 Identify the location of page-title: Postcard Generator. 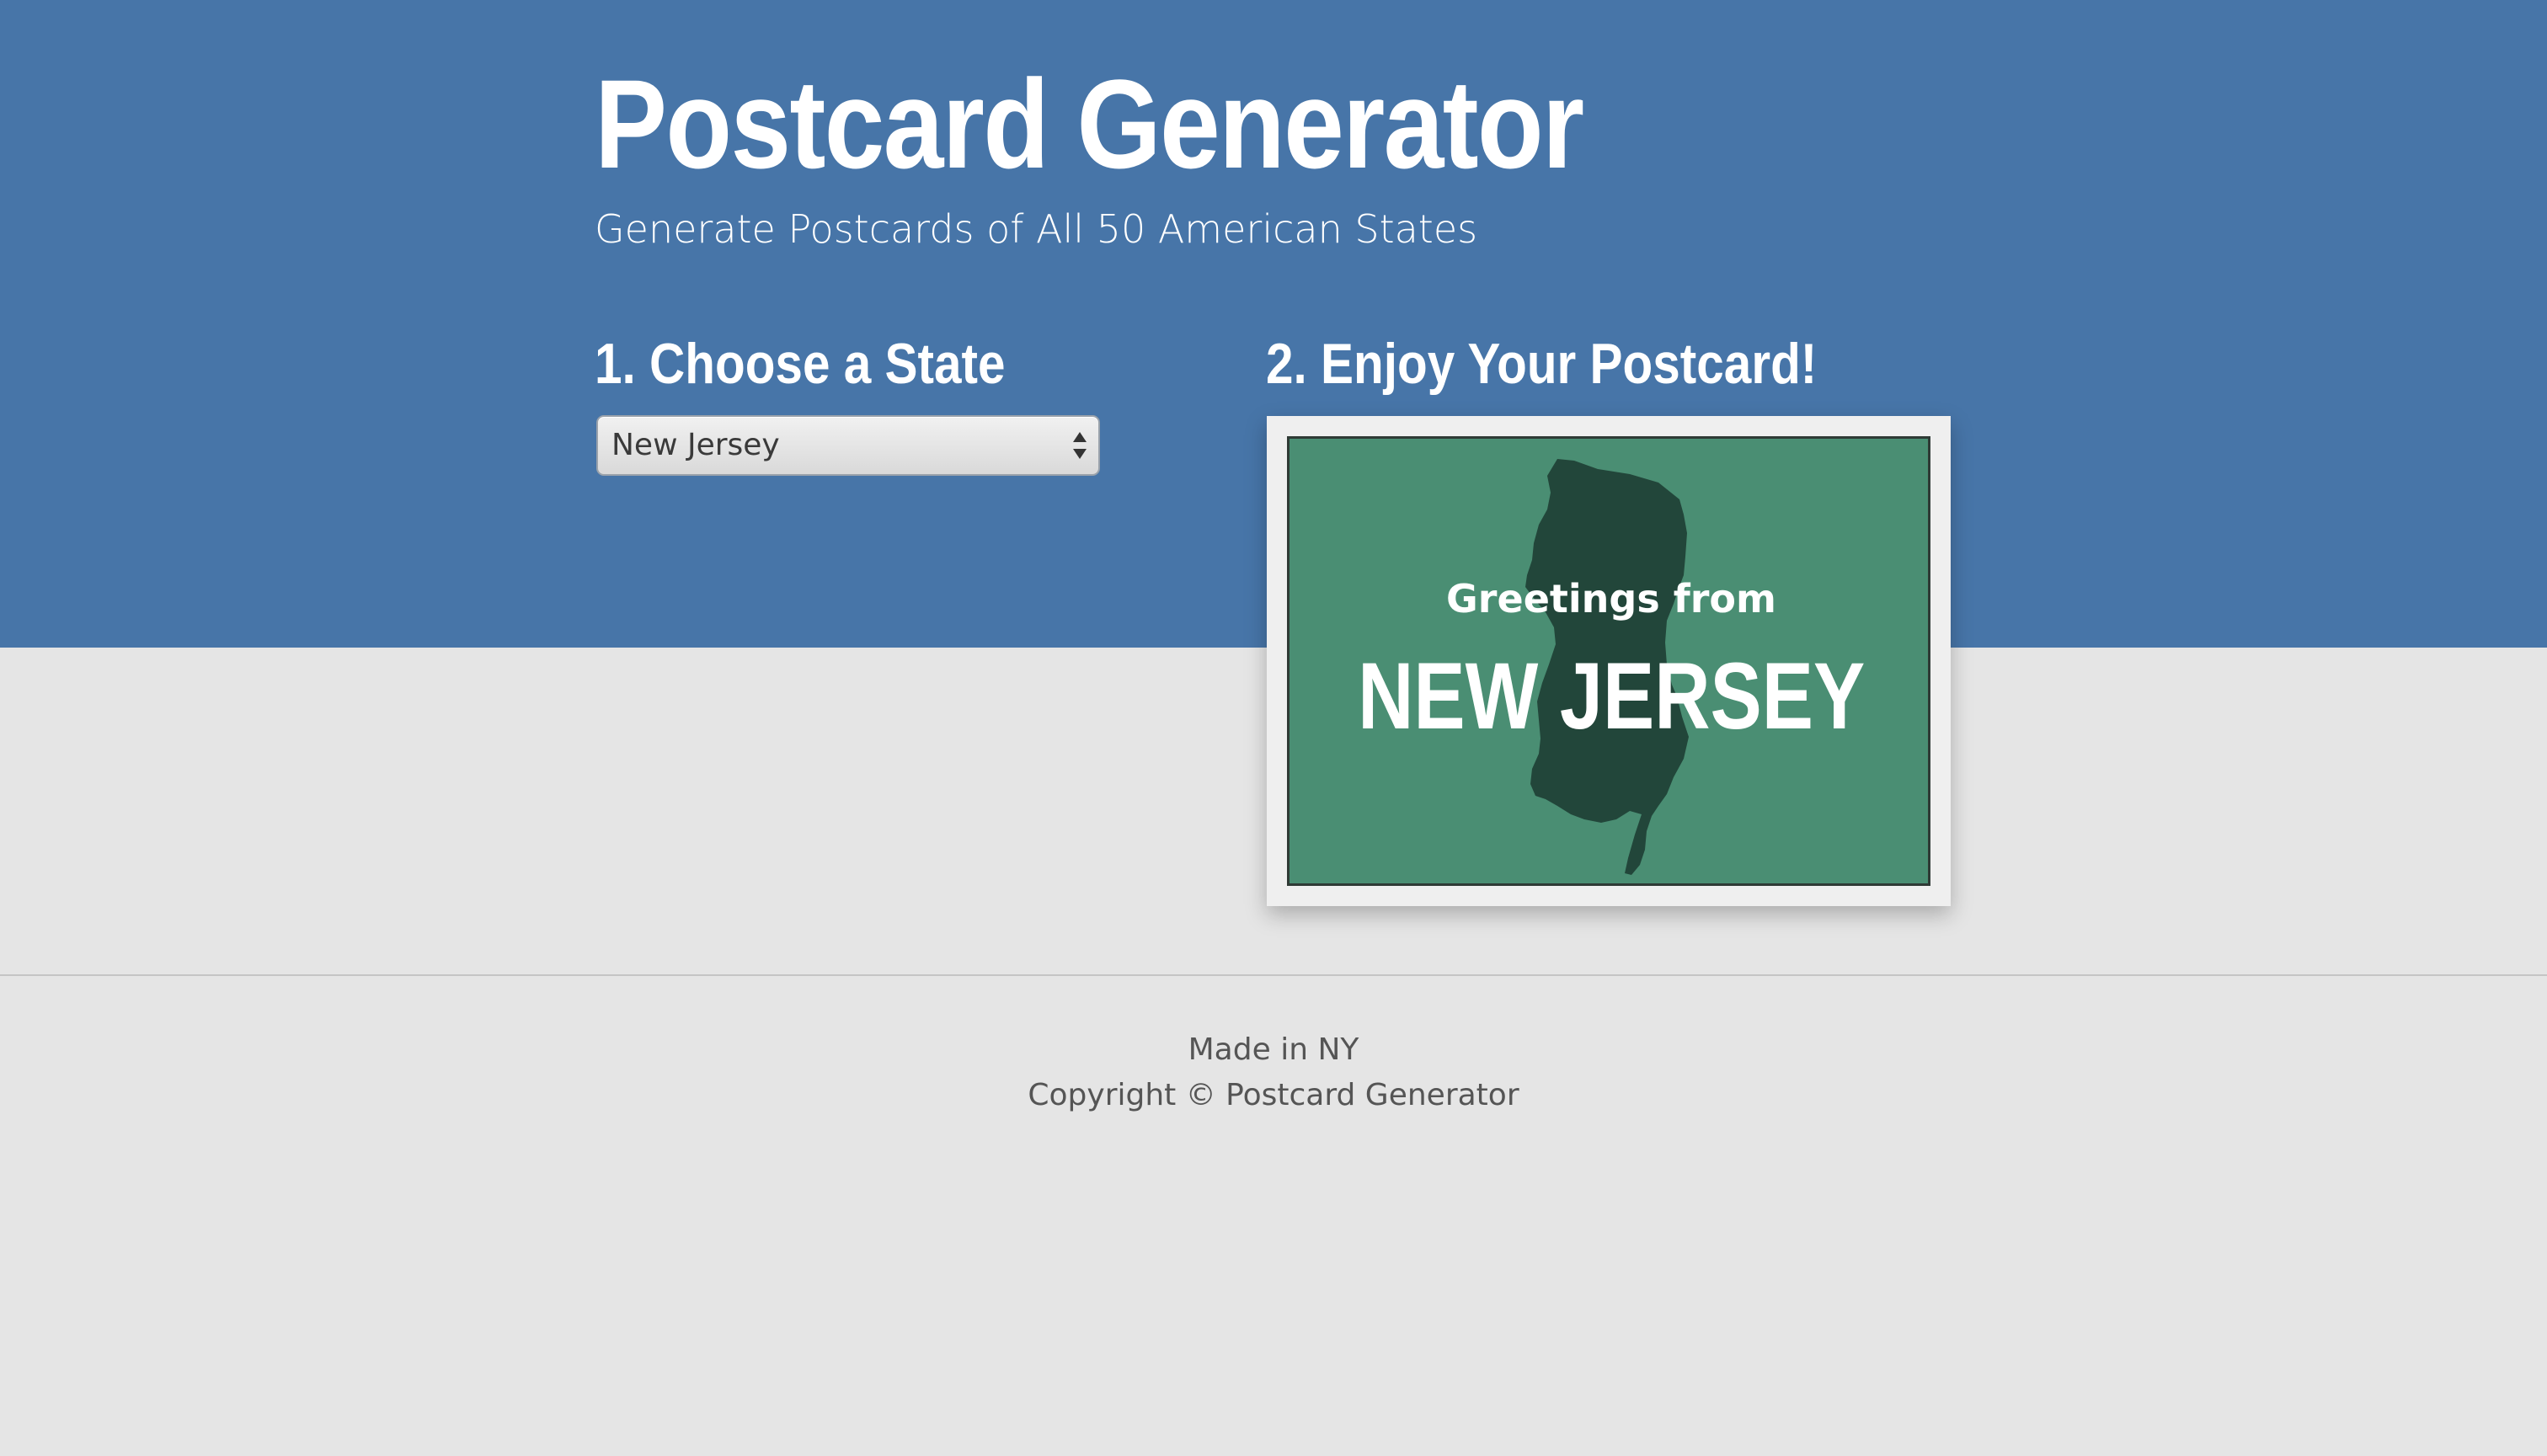
(1089, 124).